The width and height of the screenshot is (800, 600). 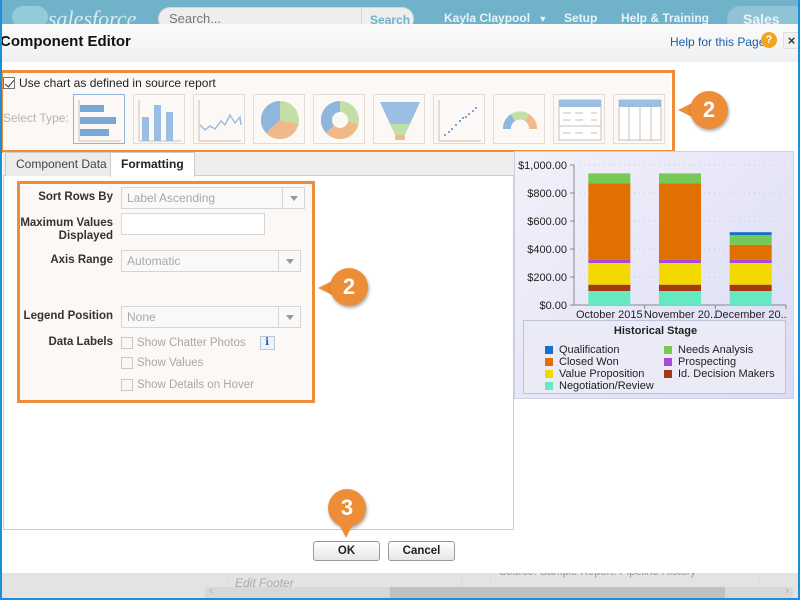 I want to click on legend-title: Historical Stage, so click(x=655, y=331).